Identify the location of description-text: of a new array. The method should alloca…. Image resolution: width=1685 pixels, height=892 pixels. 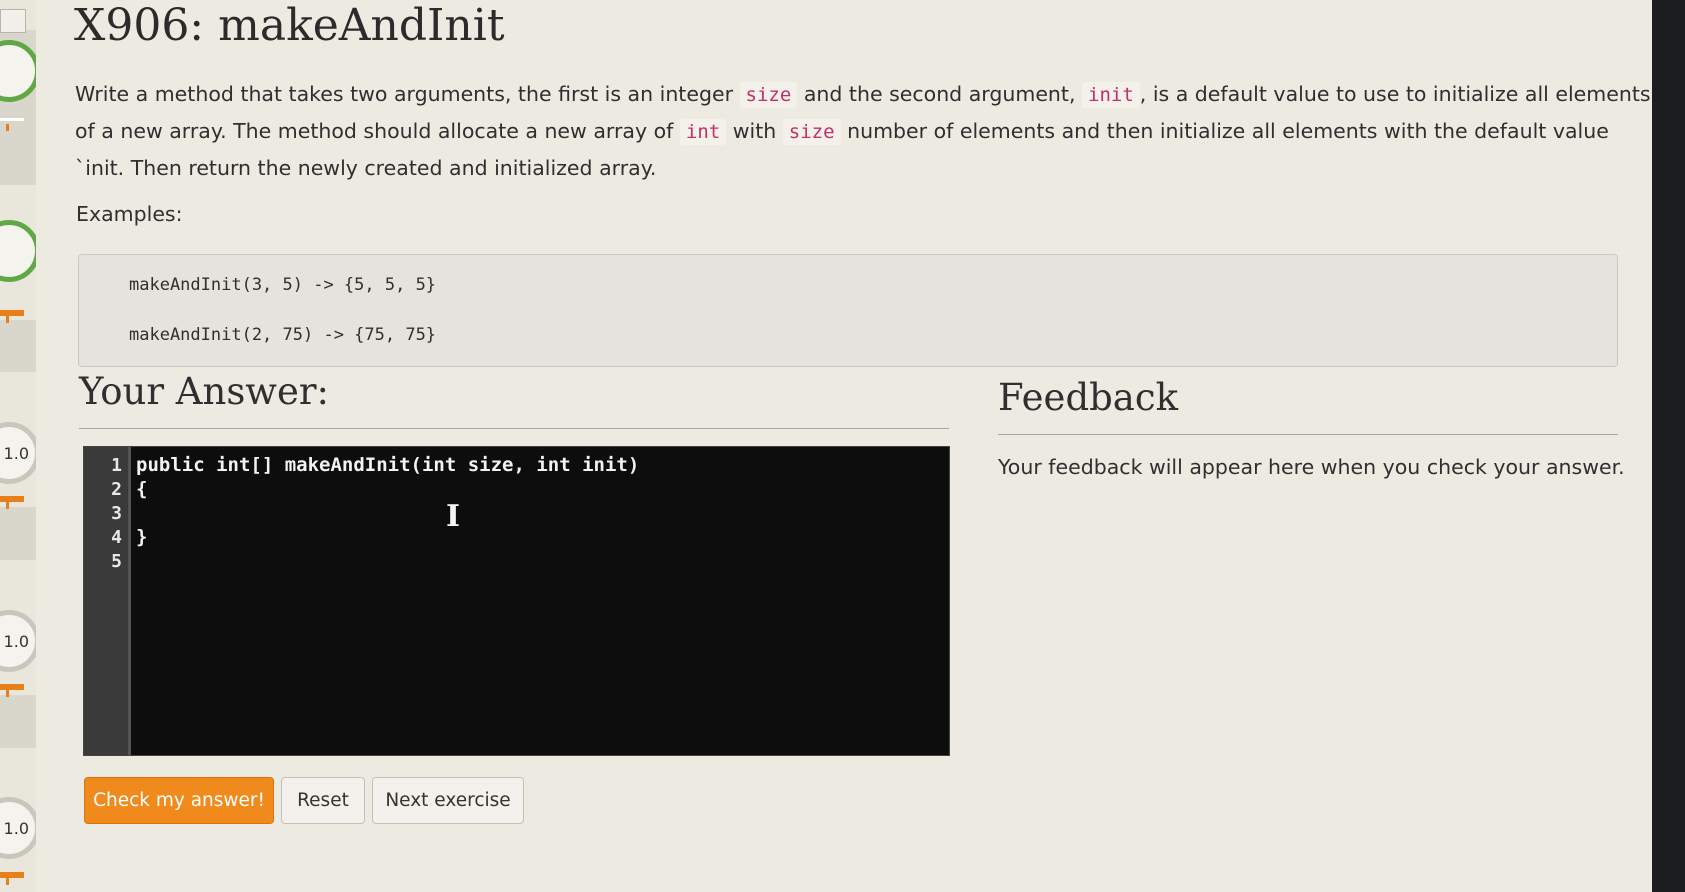
(374, 131).